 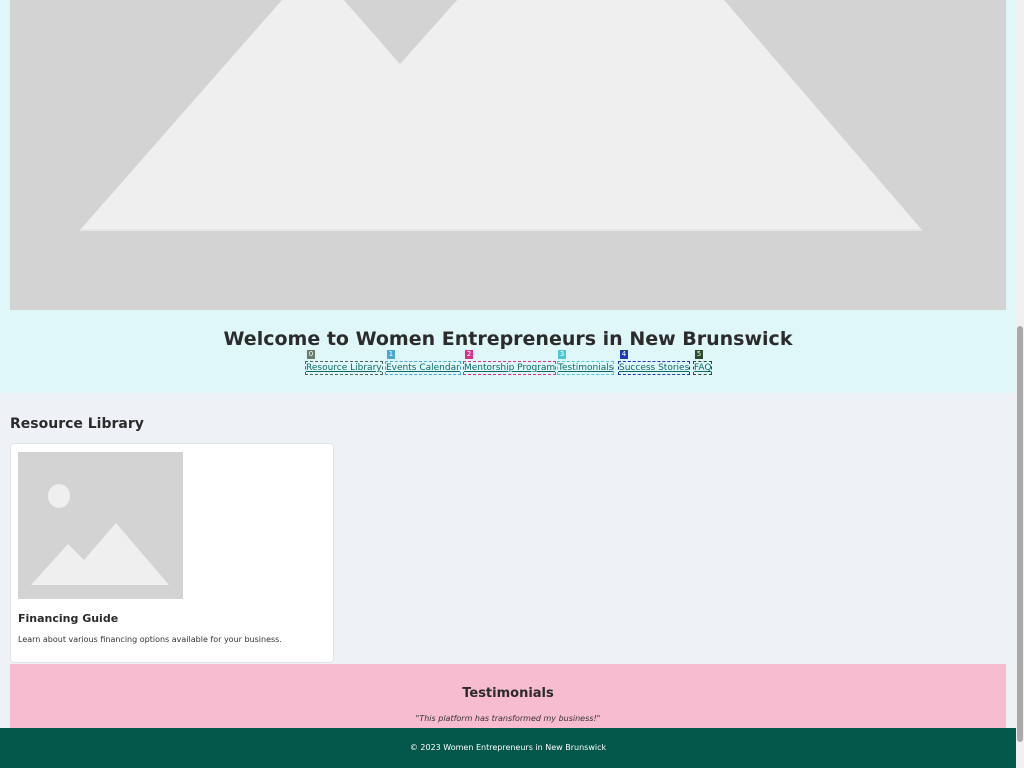 I want to click on nav-link-events-calendar: Events Calendar, so click(x=423, y=368).